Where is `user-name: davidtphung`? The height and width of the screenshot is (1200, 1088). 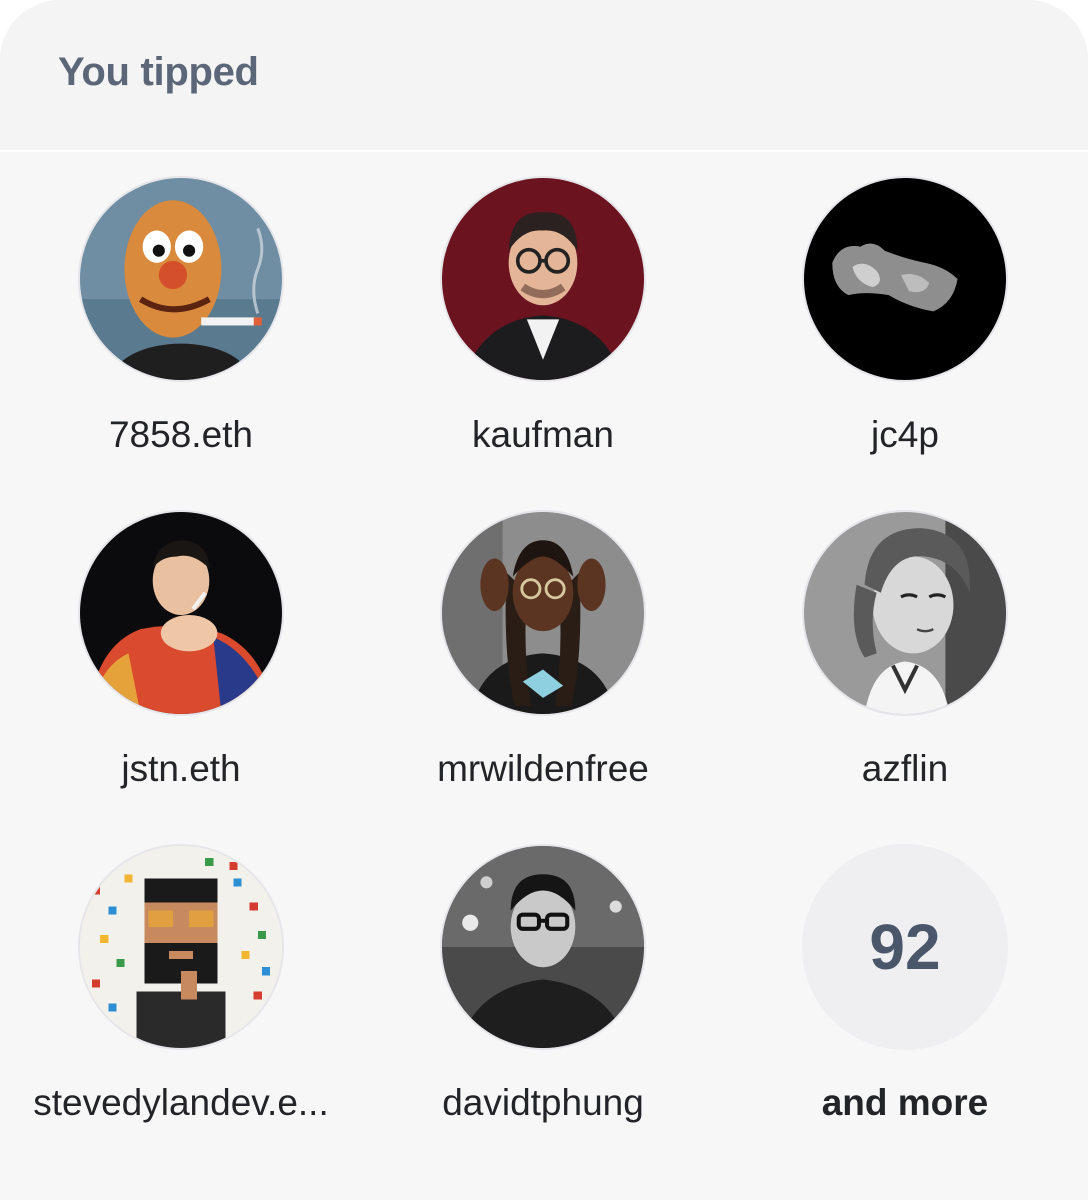 user-name: davidtphung is located at coordinates (543, 1103).